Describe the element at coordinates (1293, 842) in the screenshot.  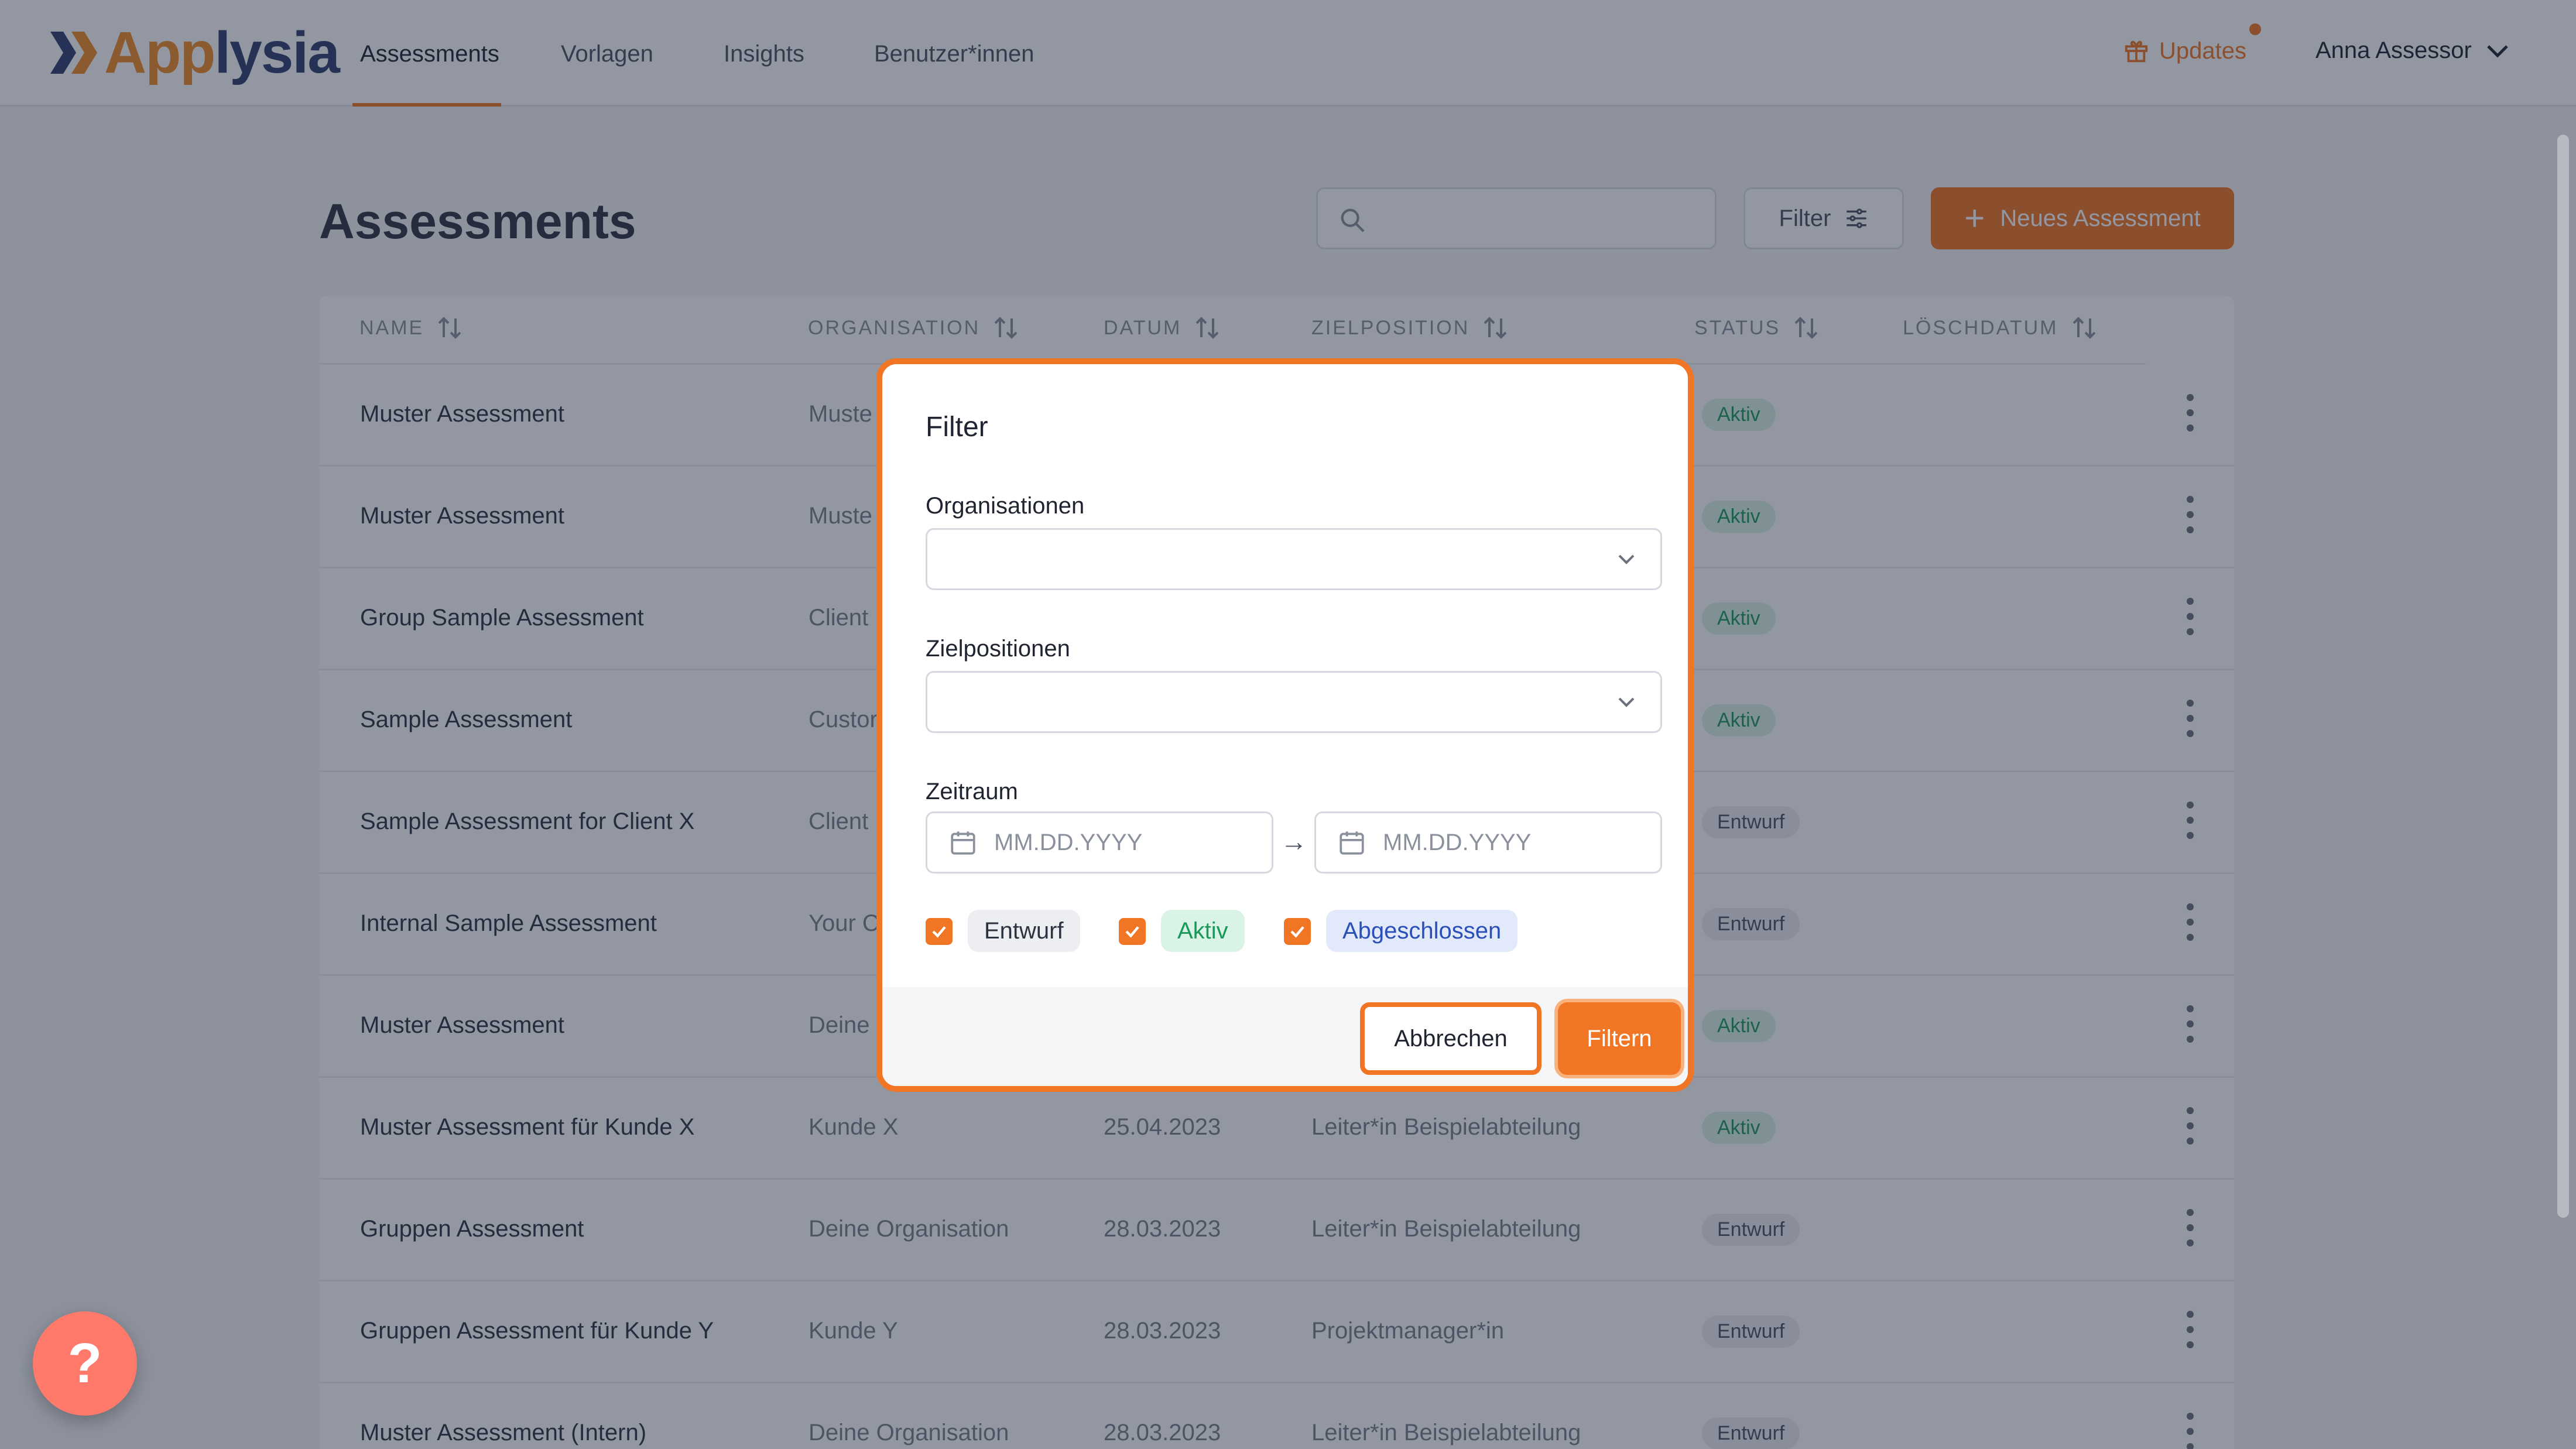
I see `date-range-arrow: →` at that location.